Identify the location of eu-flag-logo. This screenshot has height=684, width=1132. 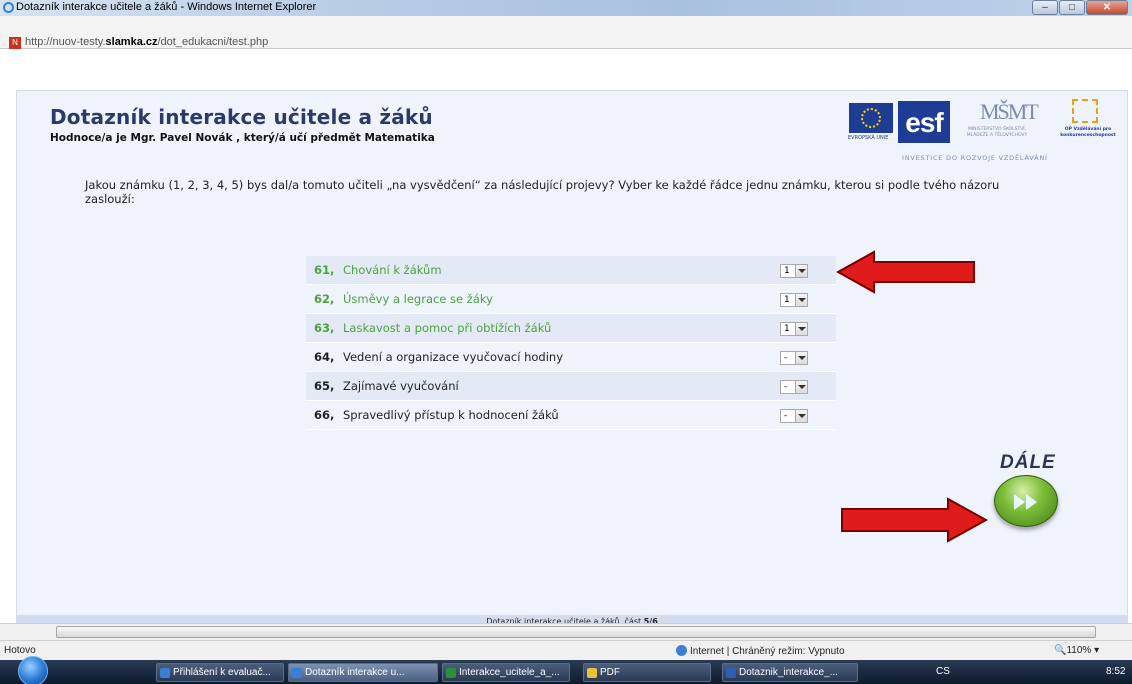
(871, 118).